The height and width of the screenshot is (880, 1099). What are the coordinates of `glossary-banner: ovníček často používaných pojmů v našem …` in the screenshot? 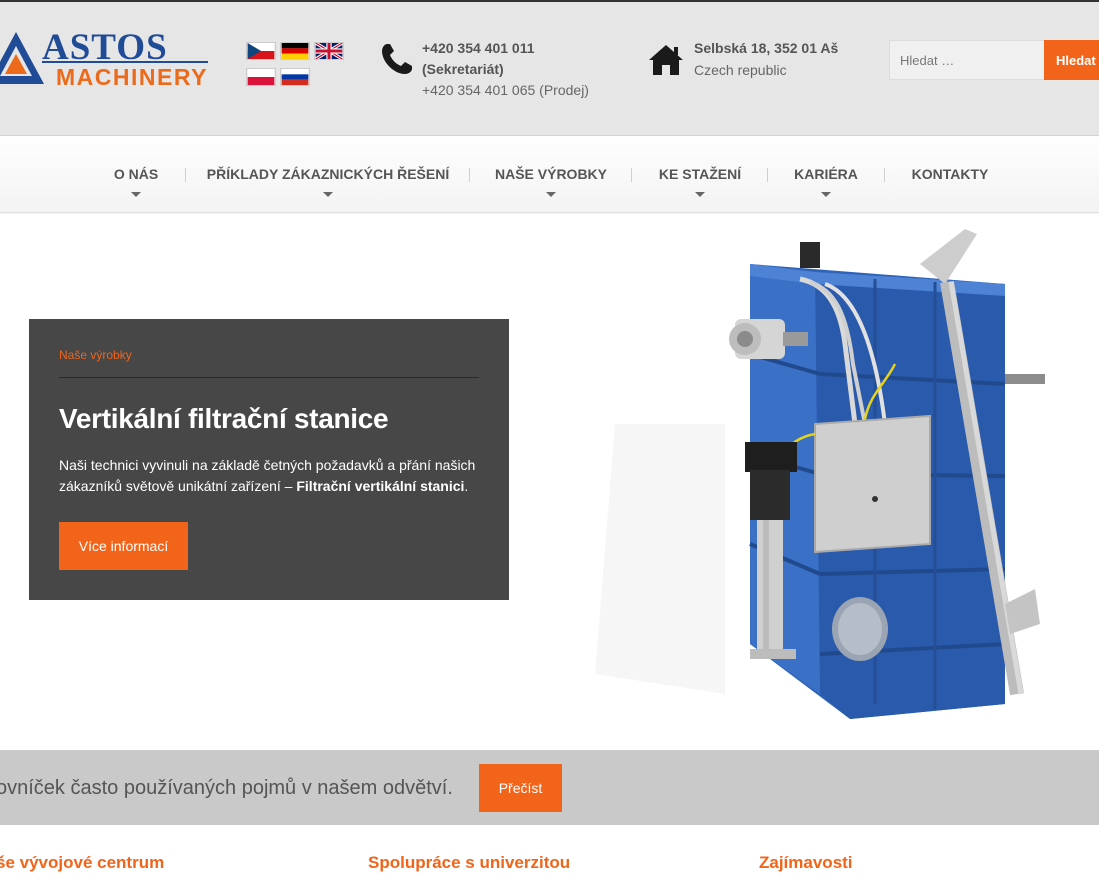 It's located at (549, 787).